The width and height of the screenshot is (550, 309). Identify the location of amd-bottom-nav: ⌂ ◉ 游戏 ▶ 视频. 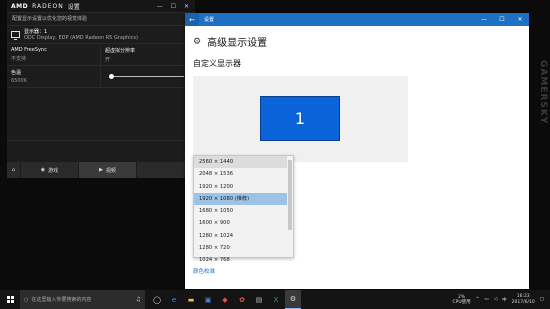
(101, 170).